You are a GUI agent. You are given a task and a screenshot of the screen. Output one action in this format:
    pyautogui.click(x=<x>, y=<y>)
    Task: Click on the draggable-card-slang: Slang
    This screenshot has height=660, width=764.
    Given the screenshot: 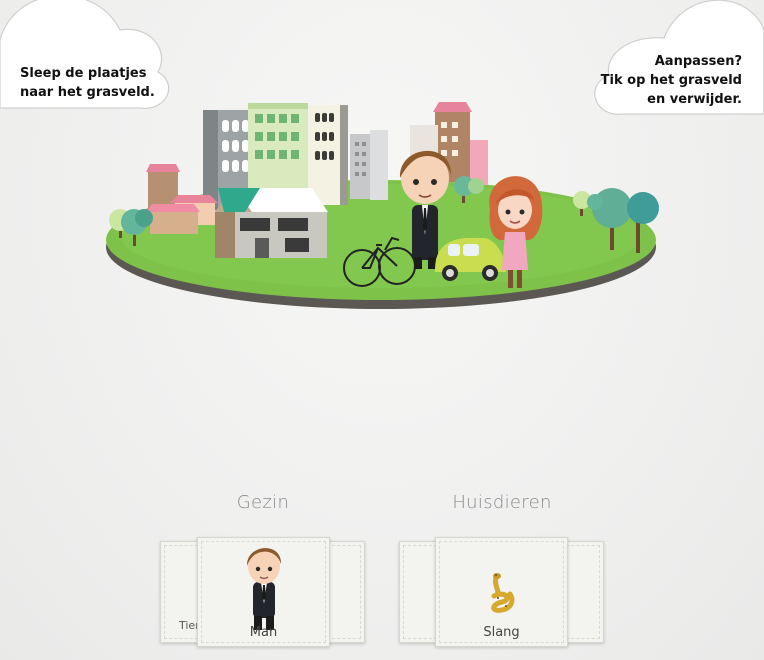 What is the action you would take?
    pyautogui.click(x=501, y=592)
    